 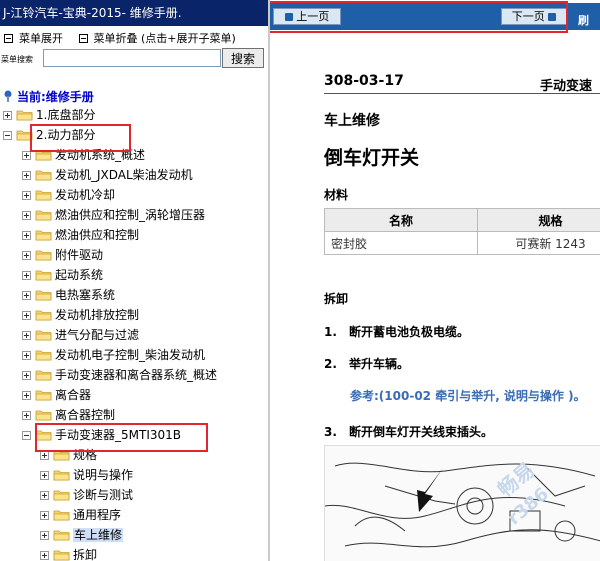 I want to click on step-number: 2., so click(x=330, y=364).